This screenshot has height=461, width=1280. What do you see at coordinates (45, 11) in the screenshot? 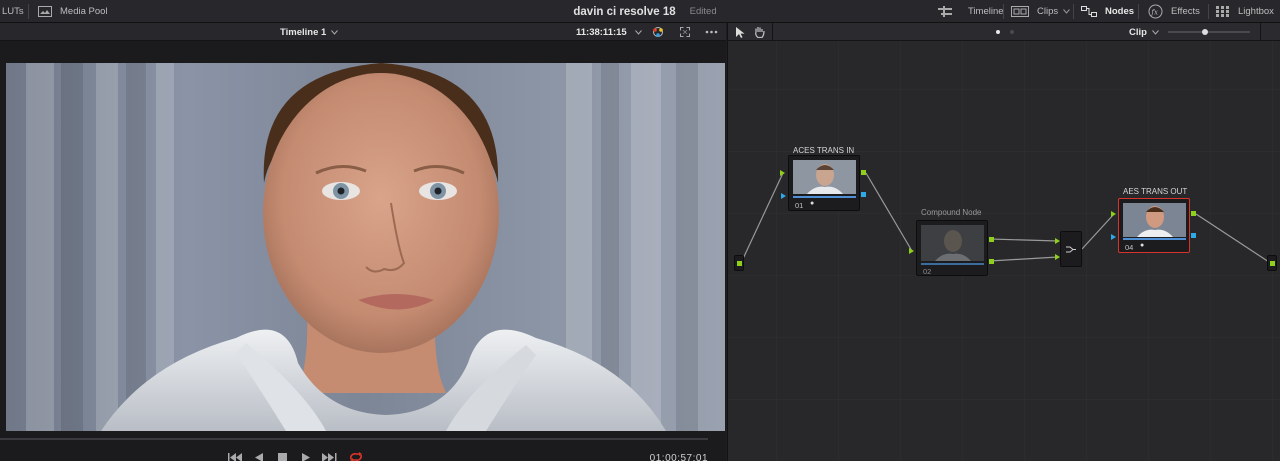
I see `media-pool-icon` at bounding box center [45, 11].